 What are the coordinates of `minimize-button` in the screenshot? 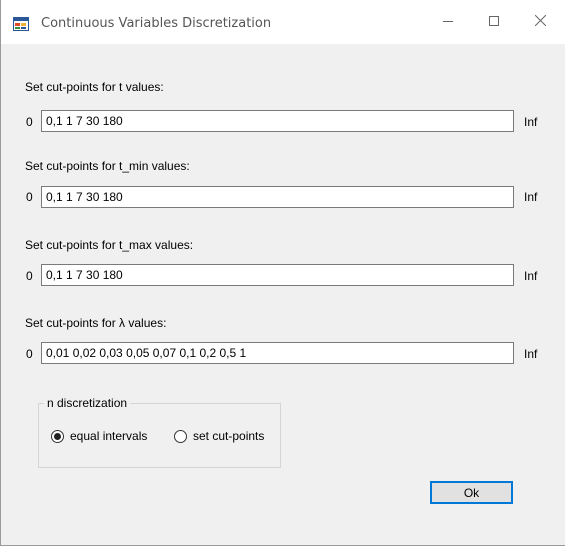 It's located at (448, 22).